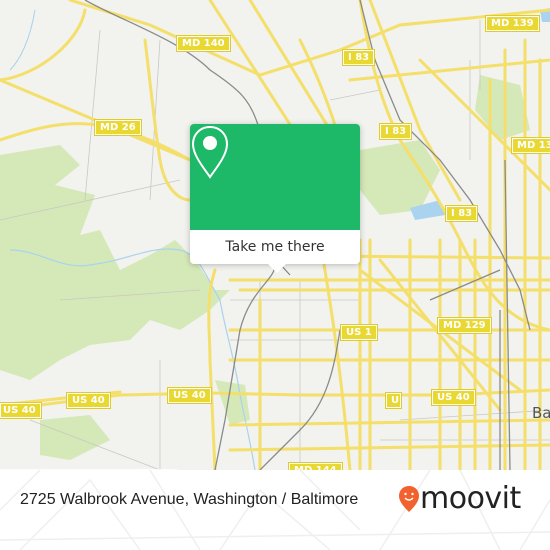  I want to click on route-shield-md140: MD 140, so click(203, 43).